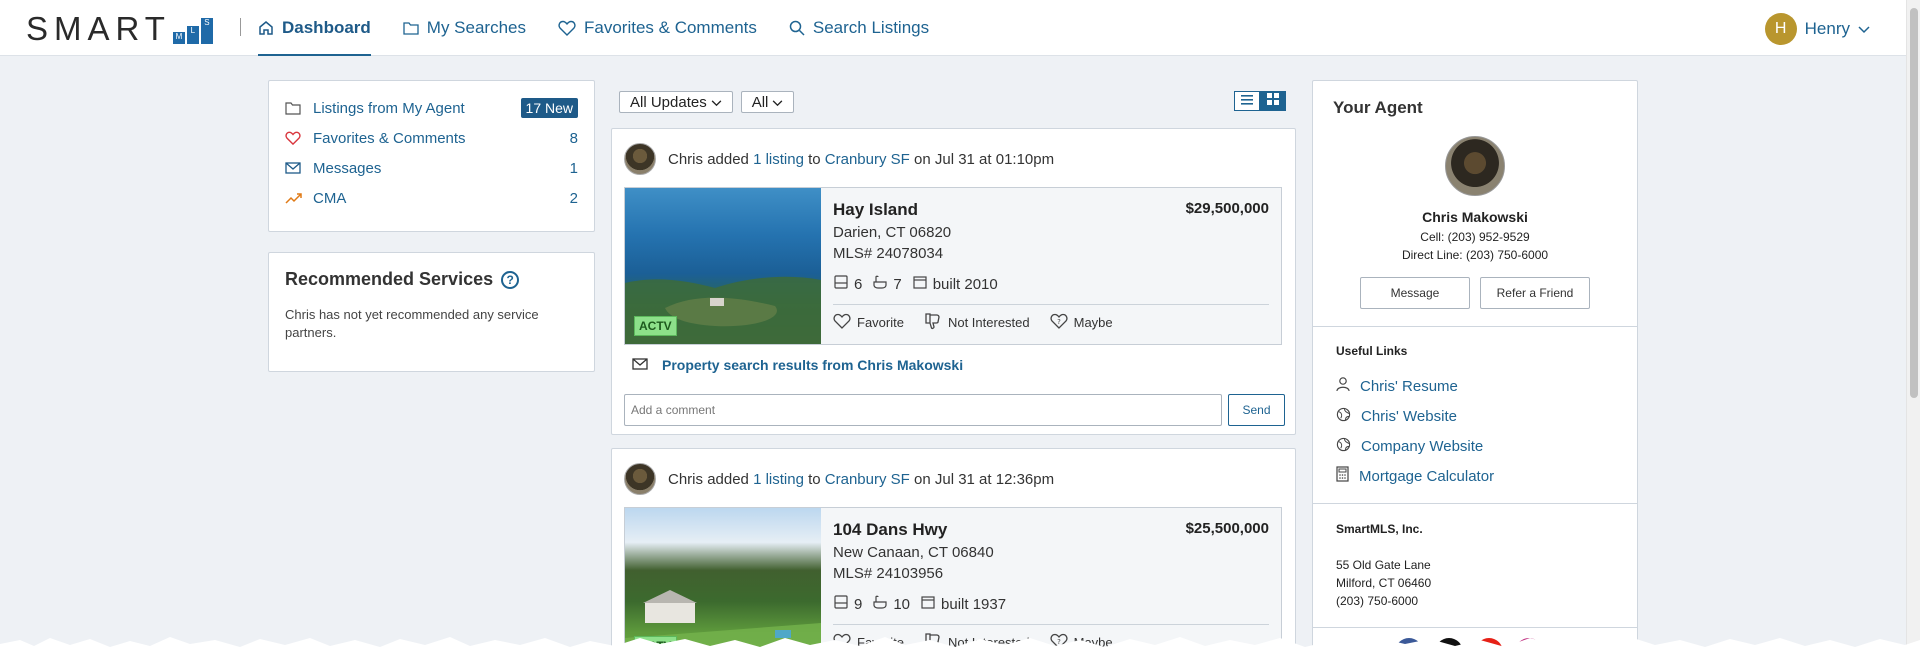  I want to click on comment-input, so click(923, 410).